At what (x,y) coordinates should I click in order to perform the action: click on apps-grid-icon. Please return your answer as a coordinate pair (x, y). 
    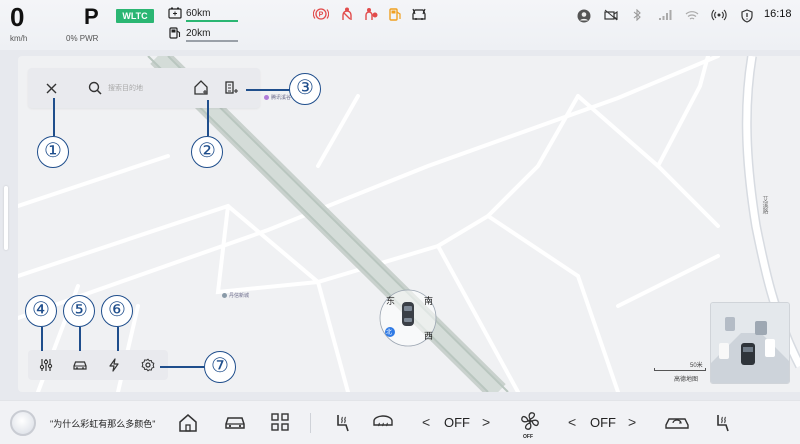
    Looking at the image, I should click on (280, 422).